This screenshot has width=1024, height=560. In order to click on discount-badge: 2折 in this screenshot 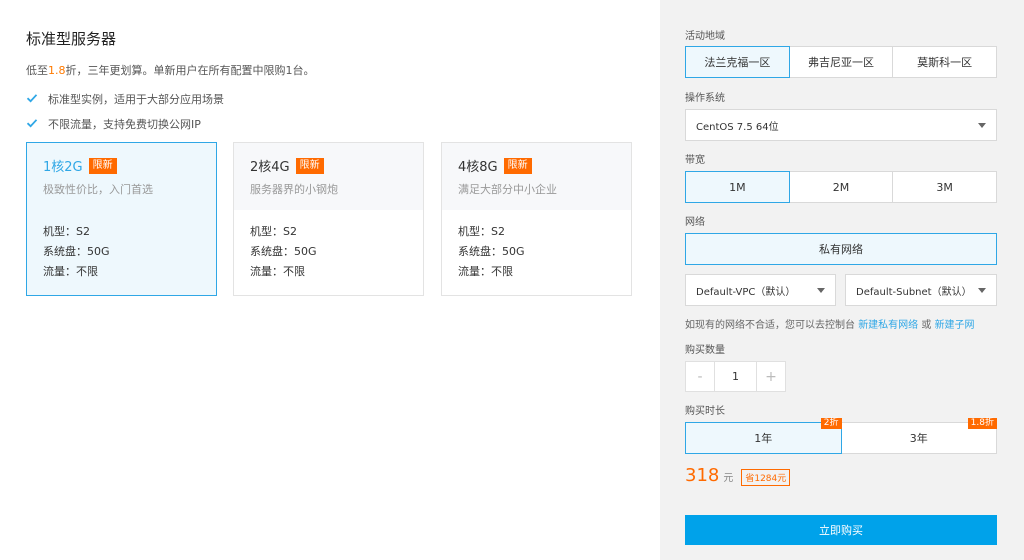, I will do `click(831, 423)`.